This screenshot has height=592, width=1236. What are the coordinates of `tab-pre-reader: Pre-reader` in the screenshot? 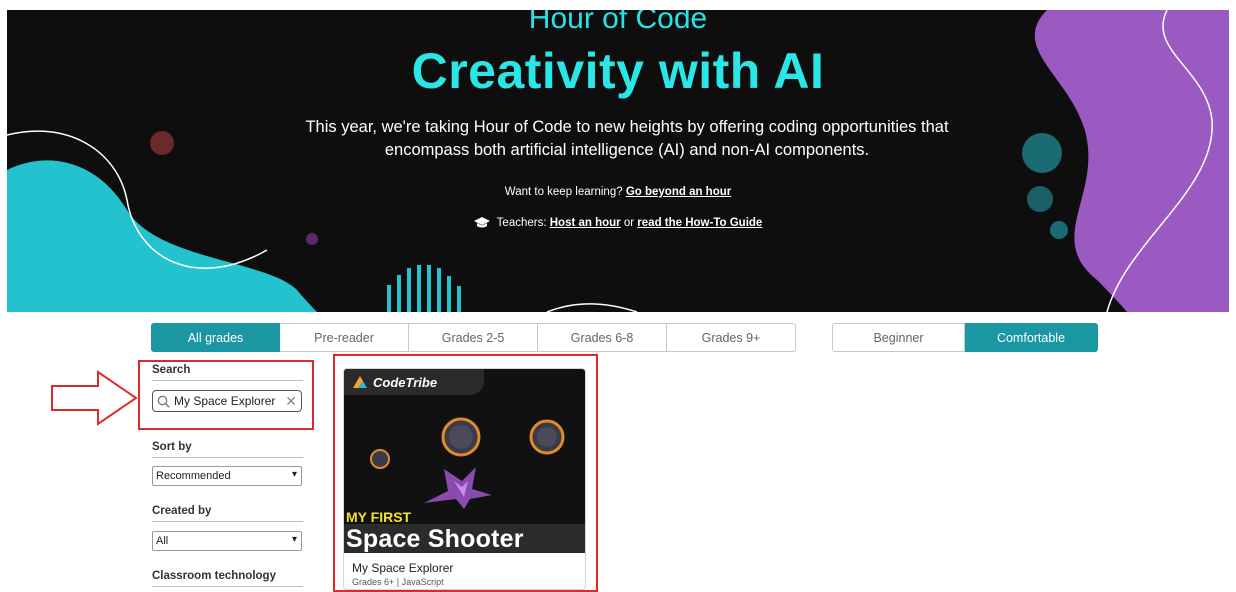 It's located at (344, 337).